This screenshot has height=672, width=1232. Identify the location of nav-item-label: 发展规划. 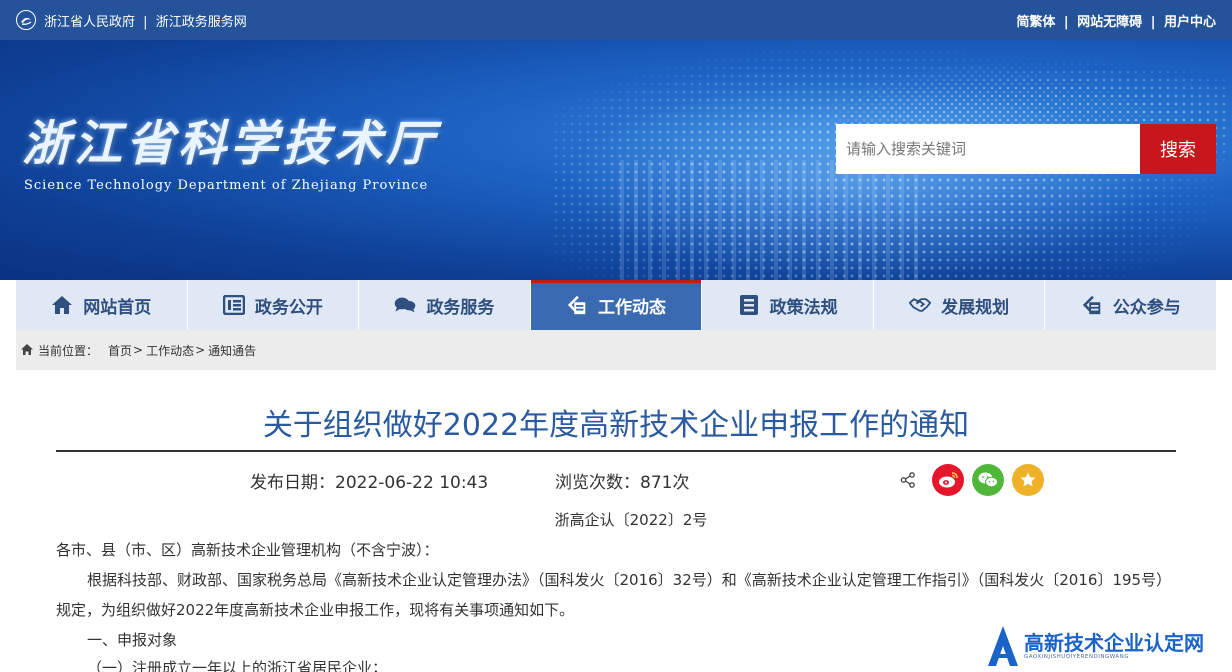
(975, 307).